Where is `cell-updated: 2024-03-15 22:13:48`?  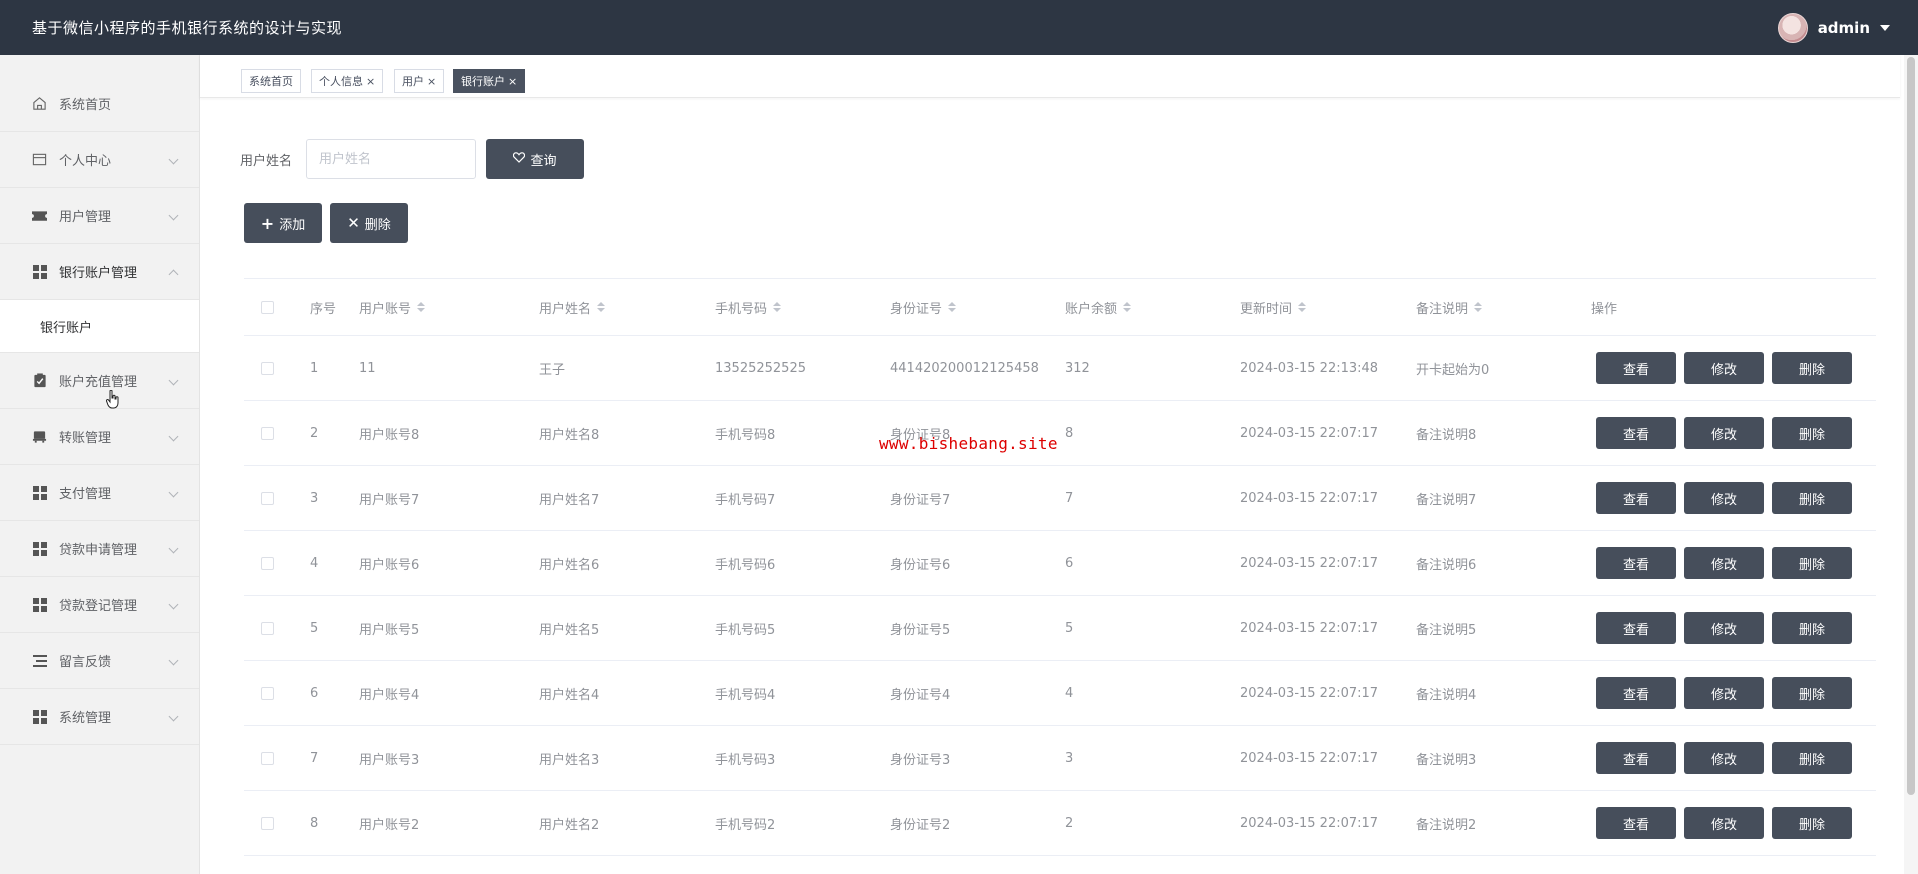 cell-updated: 2024-03-15 22:13:48 is located at coordinates (1309, 368).